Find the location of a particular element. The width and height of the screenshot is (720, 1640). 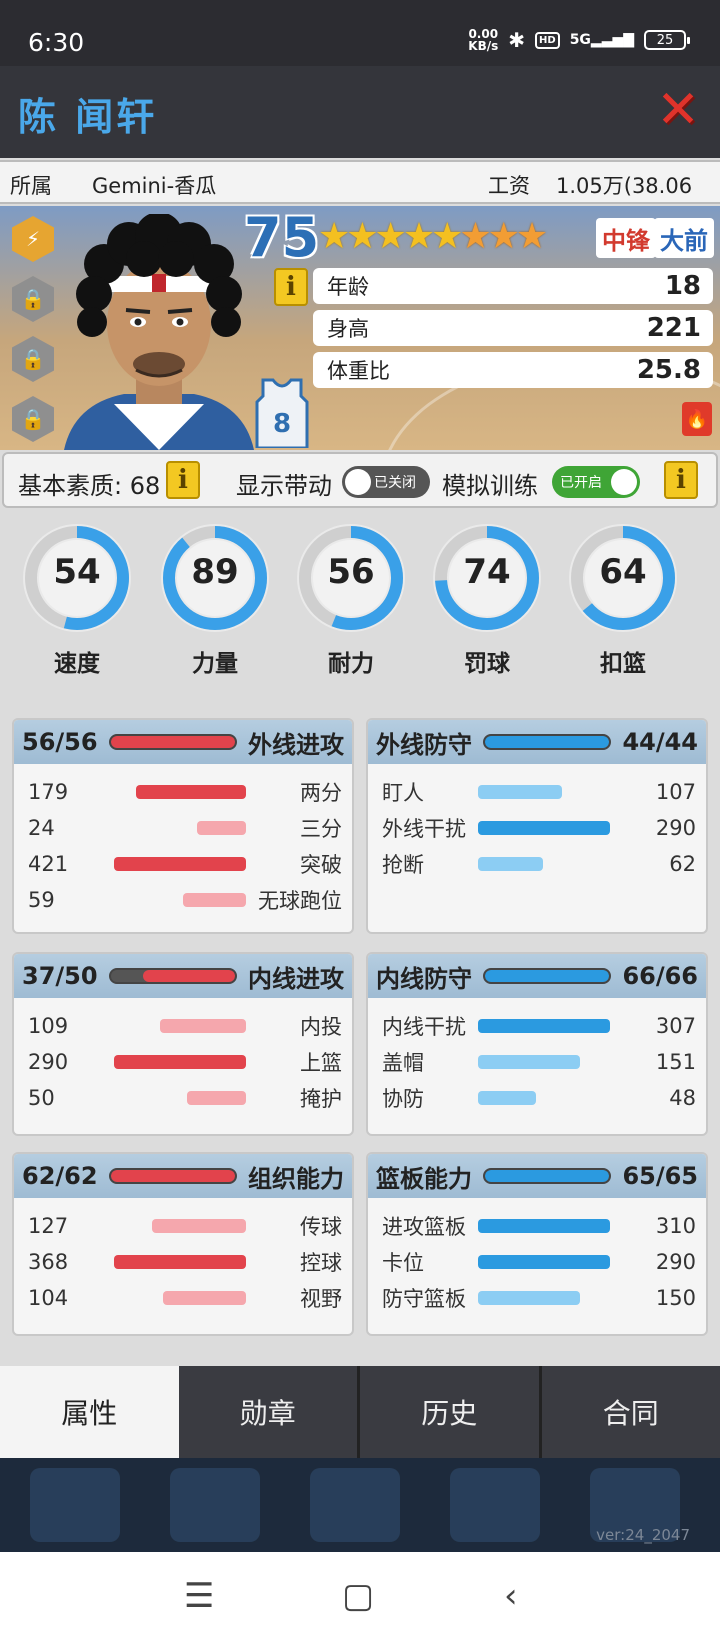

gauge-2: 56 耐力 is located at coordinates (351, 600).